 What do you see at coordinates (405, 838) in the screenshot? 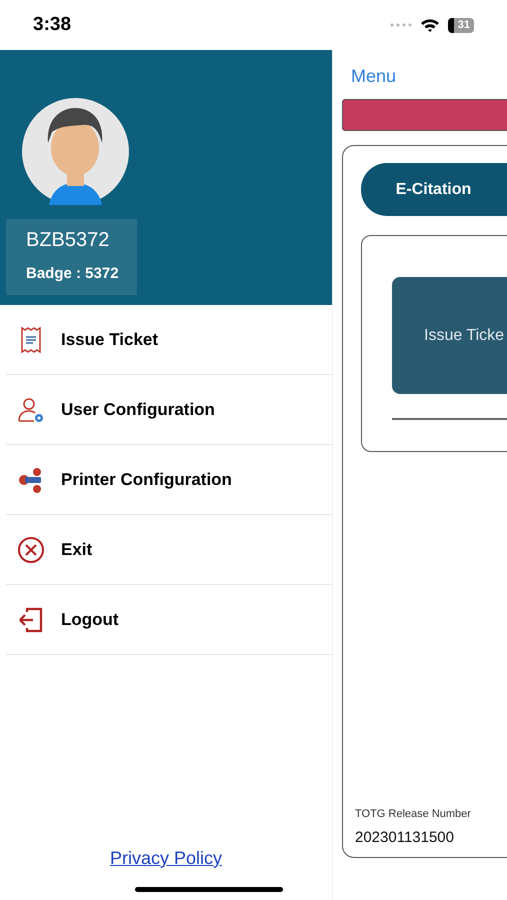
I see `release-number: 202301131500` at bounding box center [405, 838].